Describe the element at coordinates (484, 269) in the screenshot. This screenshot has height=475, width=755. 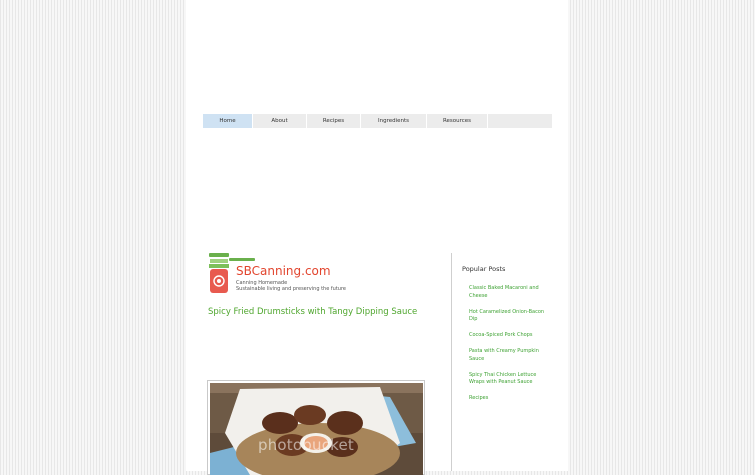
I see `sidebar-heading: Popular Posts` at that location.